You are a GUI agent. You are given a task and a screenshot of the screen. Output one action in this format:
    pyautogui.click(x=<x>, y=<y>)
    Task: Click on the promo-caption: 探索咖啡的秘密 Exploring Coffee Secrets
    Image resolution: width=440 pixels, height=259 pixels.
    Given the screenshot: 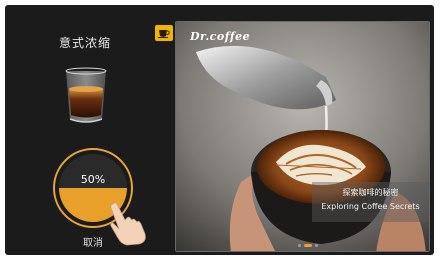 What is the action you would take?
    pyautogui.click(x=370, y=202)
    